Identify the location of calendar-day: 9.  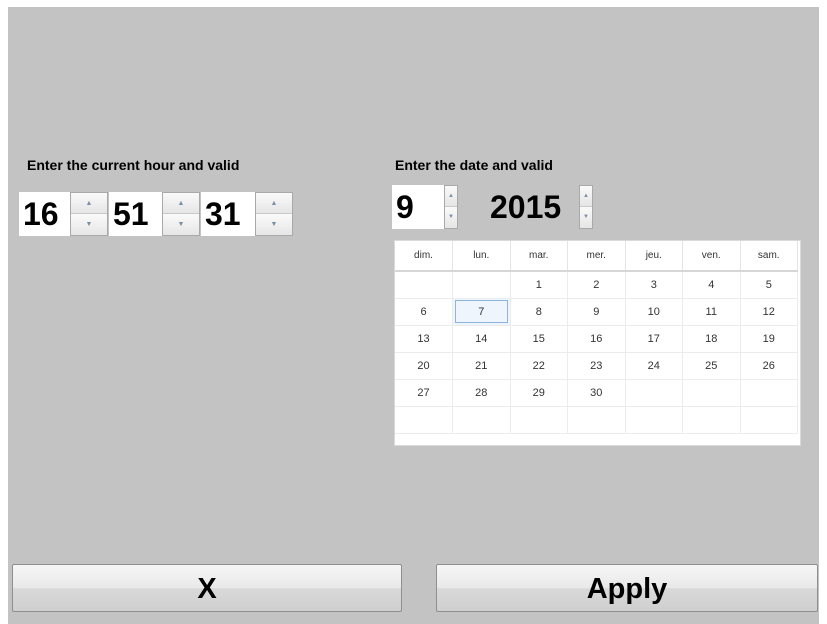
(596, 312).